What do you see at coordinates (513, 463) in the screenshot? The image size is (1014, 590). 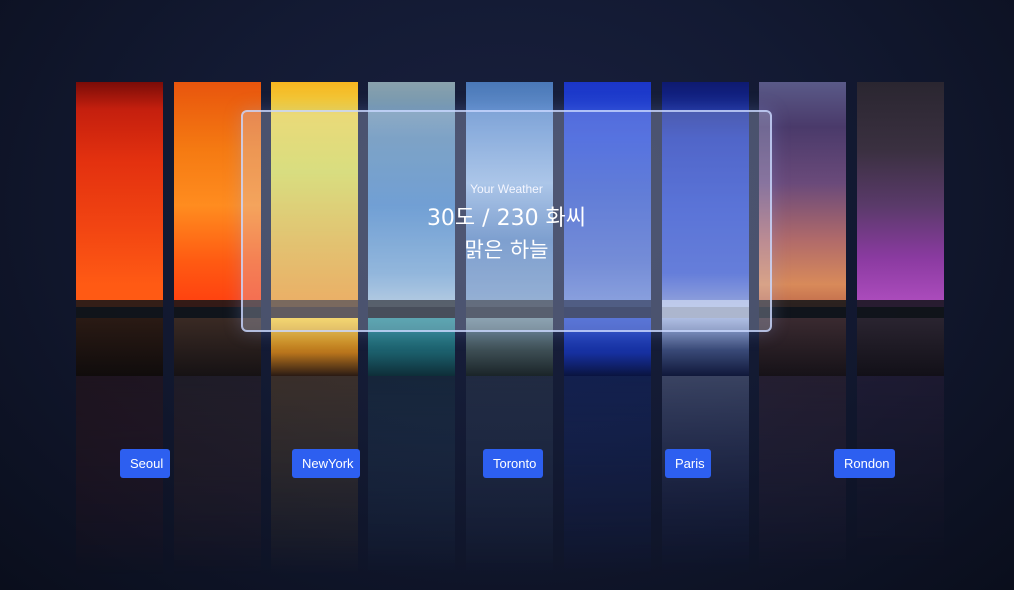 I see `city-button-toronto: Toronto` at bounding box center [513, 463].